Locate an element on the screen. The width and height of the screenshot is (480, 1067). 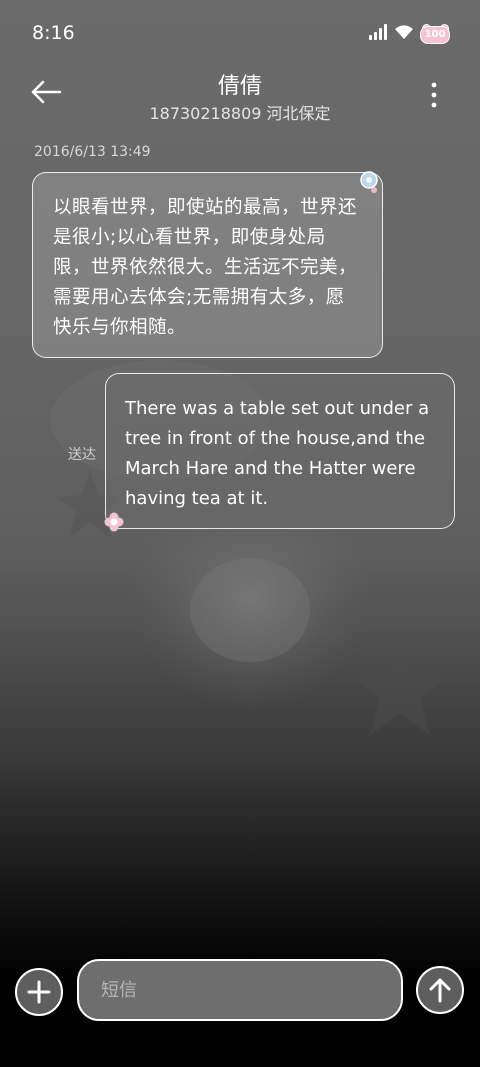
battery-icon: 100 is located at coordinates (435, 34).